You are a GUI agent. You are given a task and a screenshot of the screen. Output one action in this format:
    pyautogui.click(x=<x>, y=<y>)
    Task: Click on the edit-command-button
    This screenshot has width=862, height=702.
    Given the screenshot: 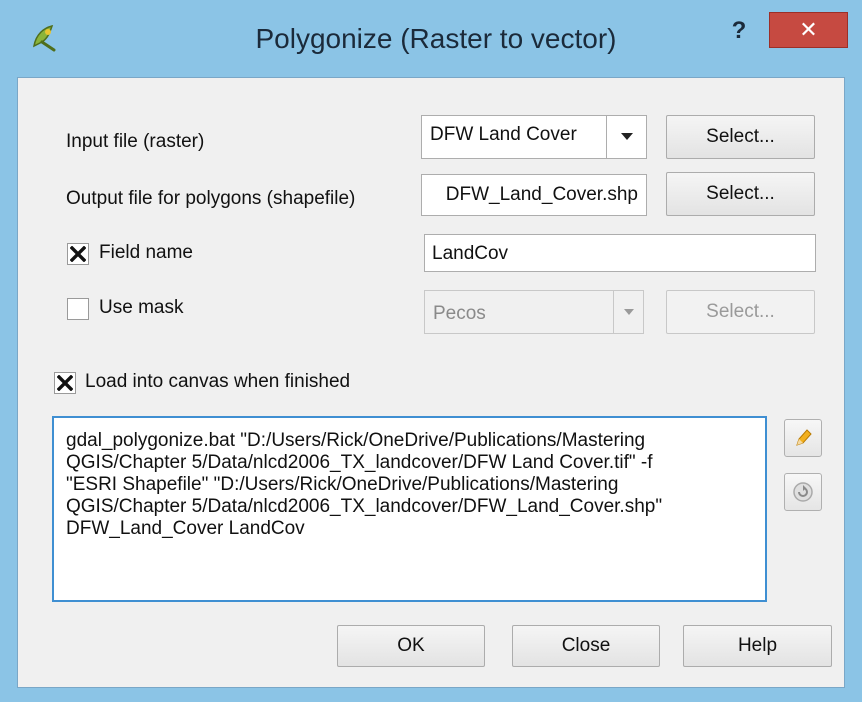 What is the action you would take?
    pyautogui.click(x=803, y=438)
    